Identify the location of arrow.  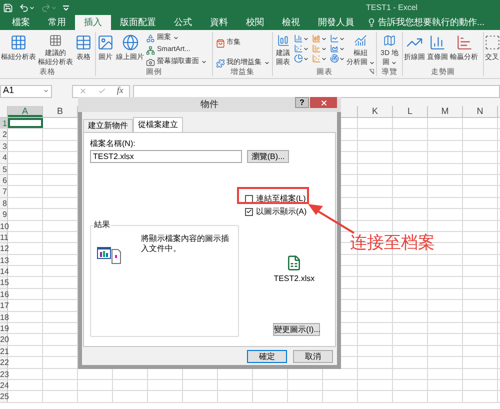
(331, 218).